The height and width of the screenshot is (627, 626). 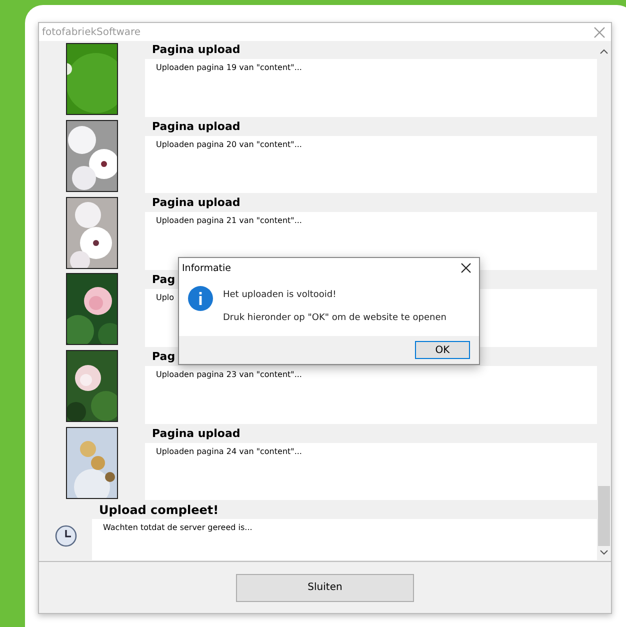 What do you see at coordinates (65, 536) in the screenshot?
I see `clock-icon` at bounding box center [65, 536].